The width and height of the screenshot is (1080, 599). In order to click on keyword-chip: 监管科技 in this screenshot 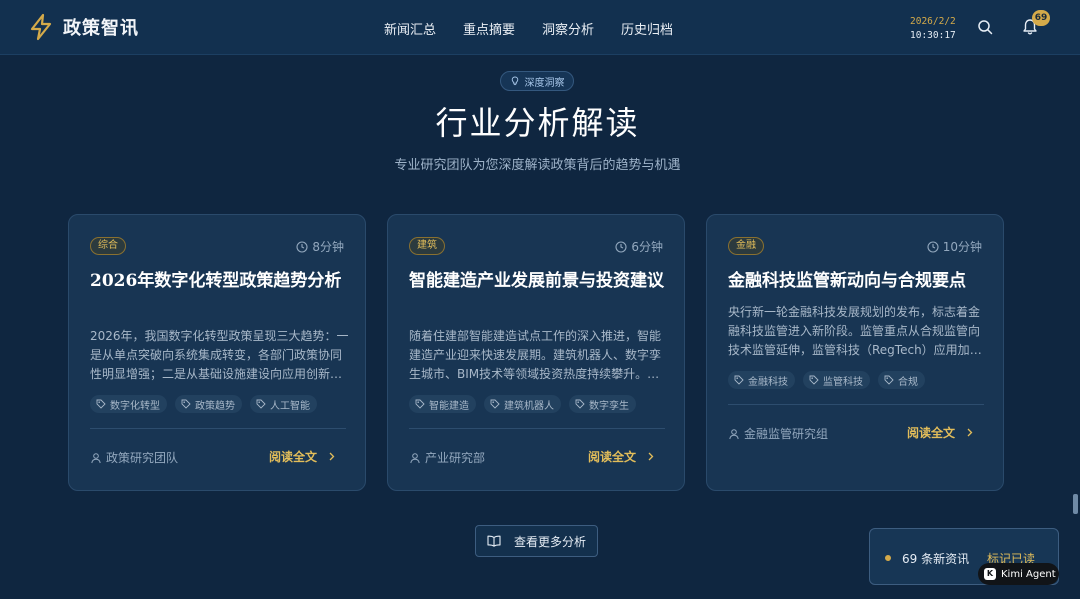, I will do `click(836, 380)`.